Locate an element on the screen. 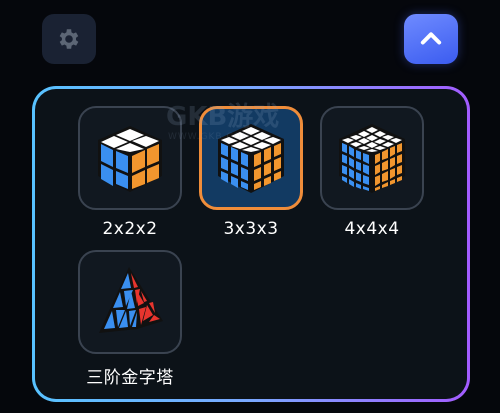 The image size is (500, 413). puzzle-option-2x2x2 is located at coordinates (130, 158).